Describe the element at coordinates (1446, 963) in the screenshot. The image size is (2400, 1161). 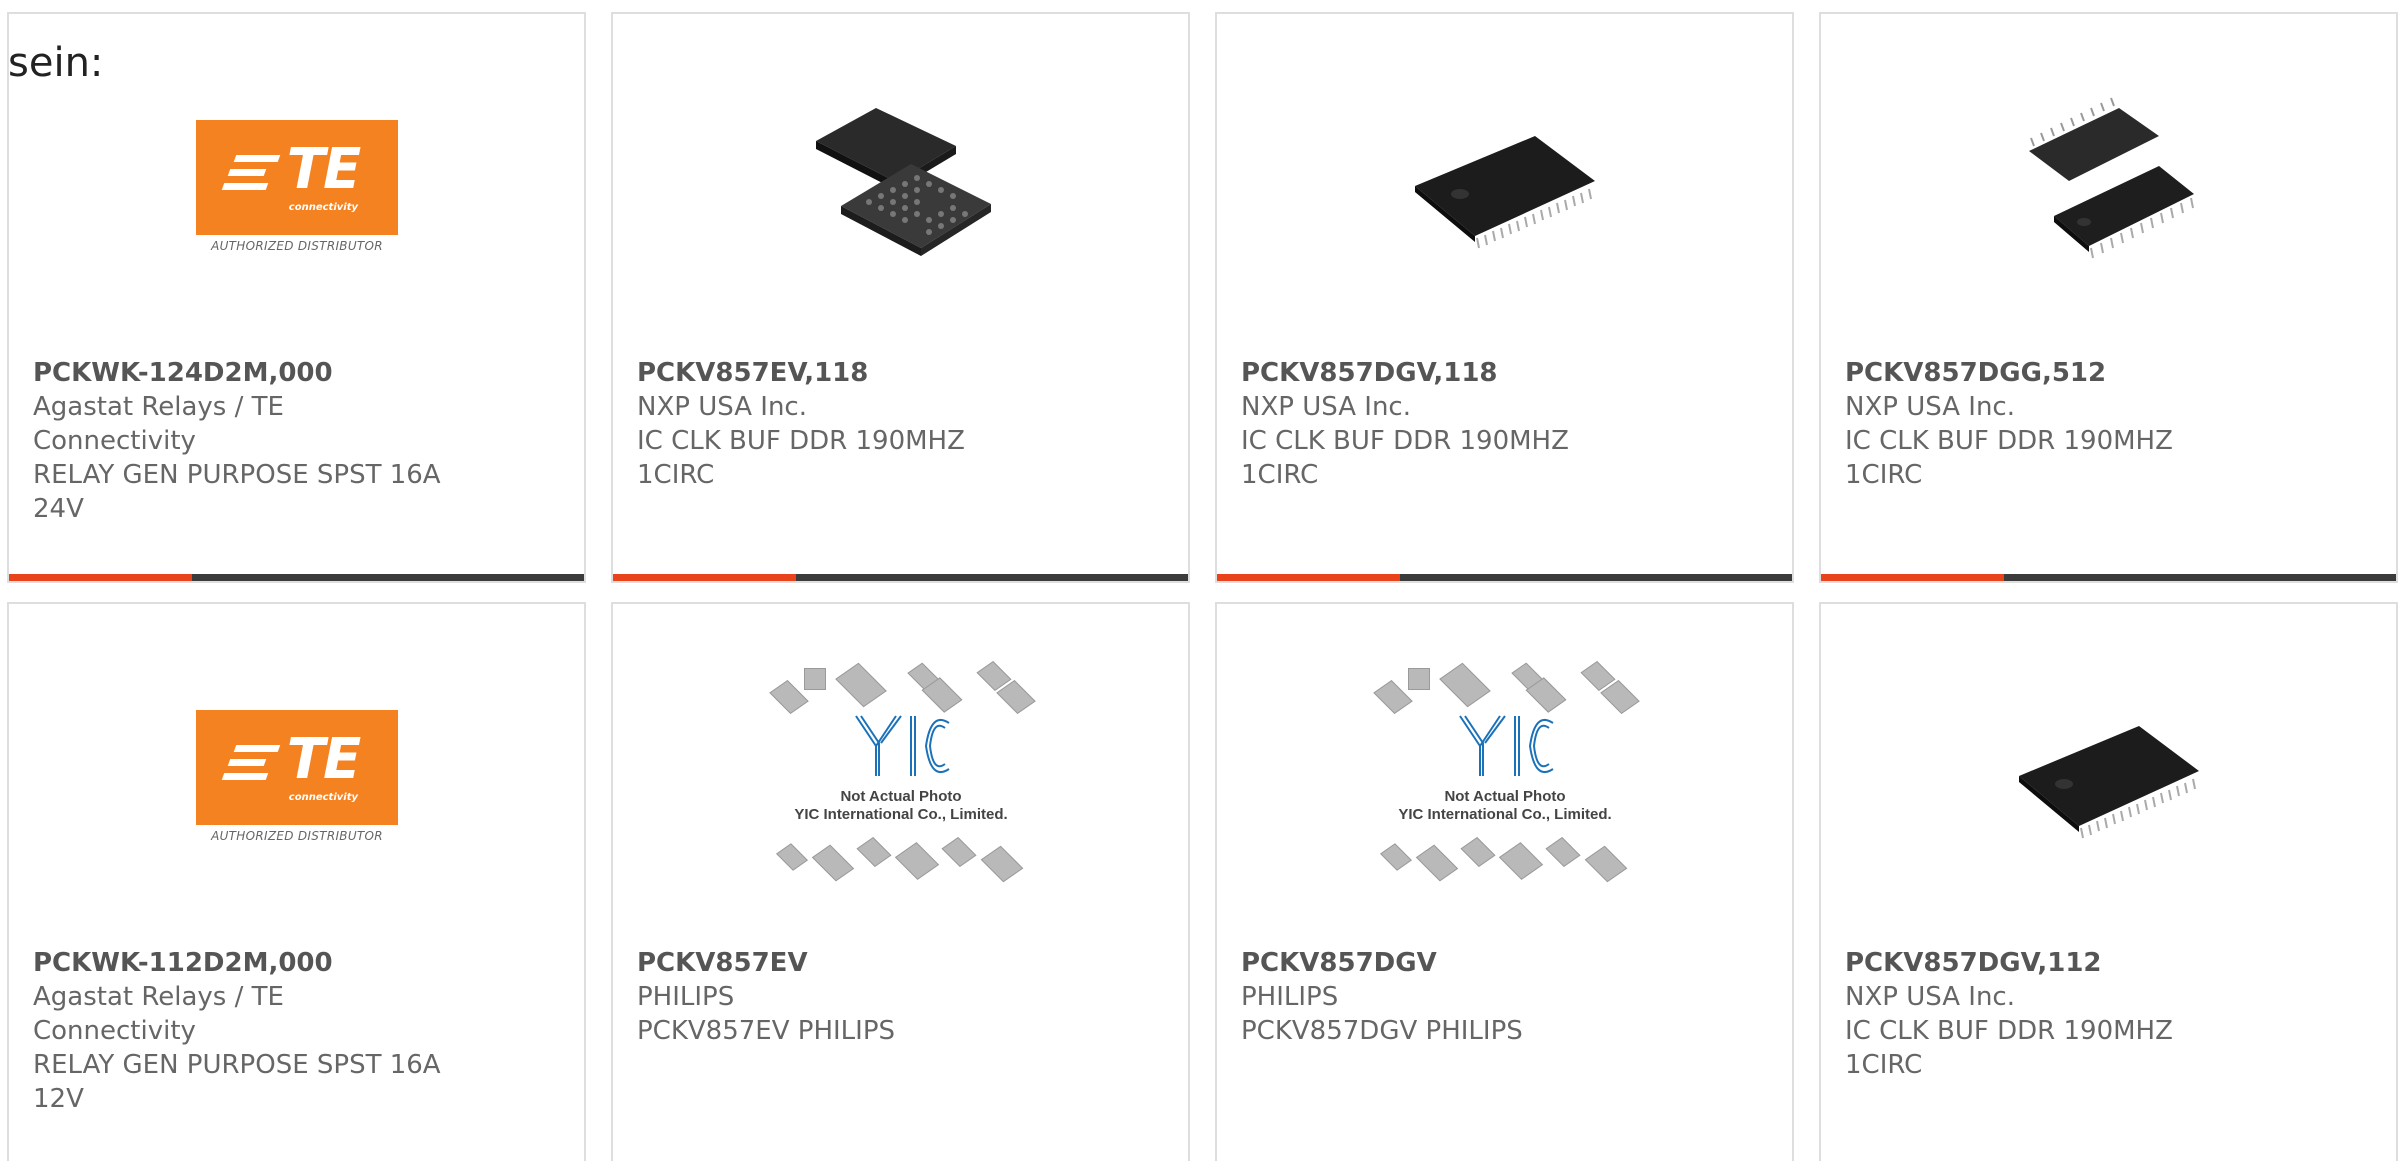
I see `part-number-link: PCKV857DGV` at that location.